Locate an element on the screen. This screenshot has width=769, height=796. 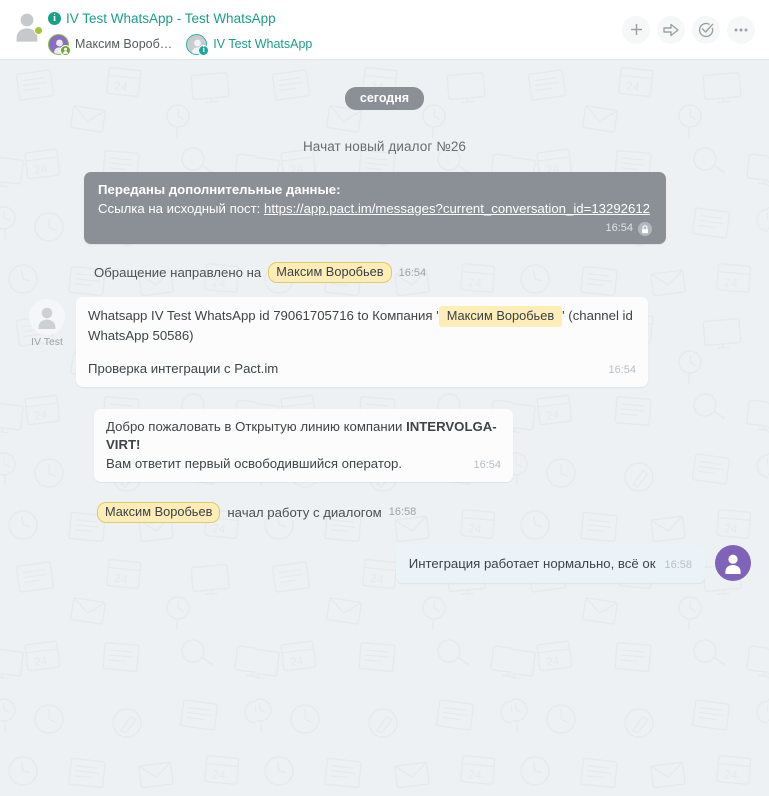
extra-data-link-label: Ссылка на исходный пост: is located at coordinates (179, 208).